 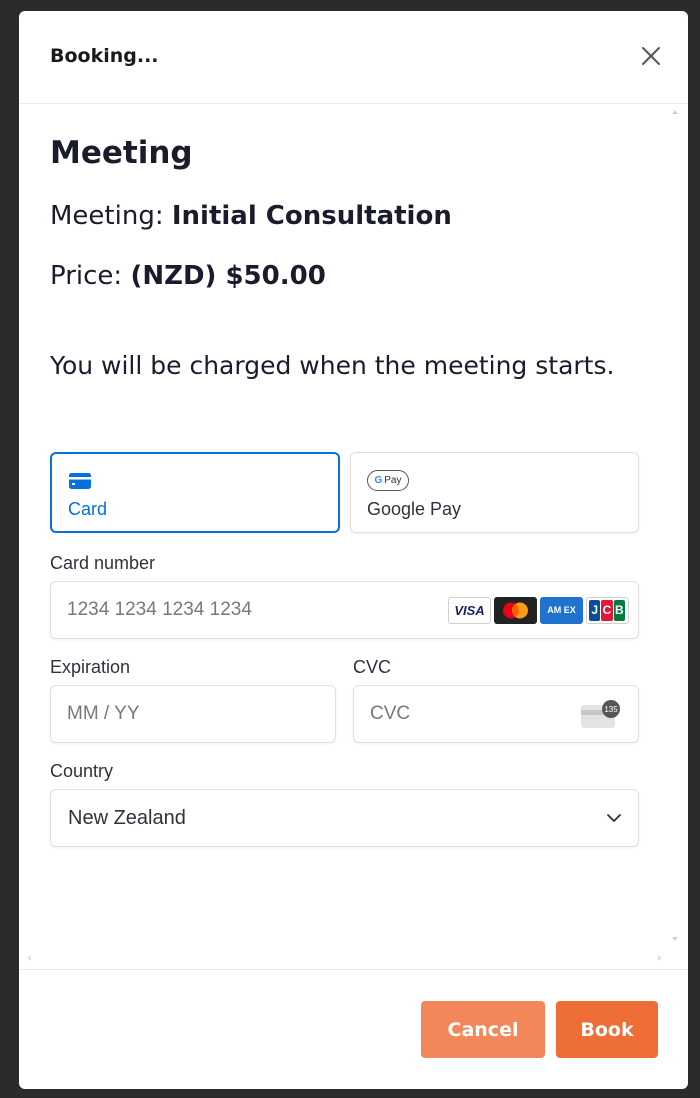 What do you see at coordinates (107, 216) in the screenshot?
I see `meeting-label: Meeting:` at bounding box center [107, 216].